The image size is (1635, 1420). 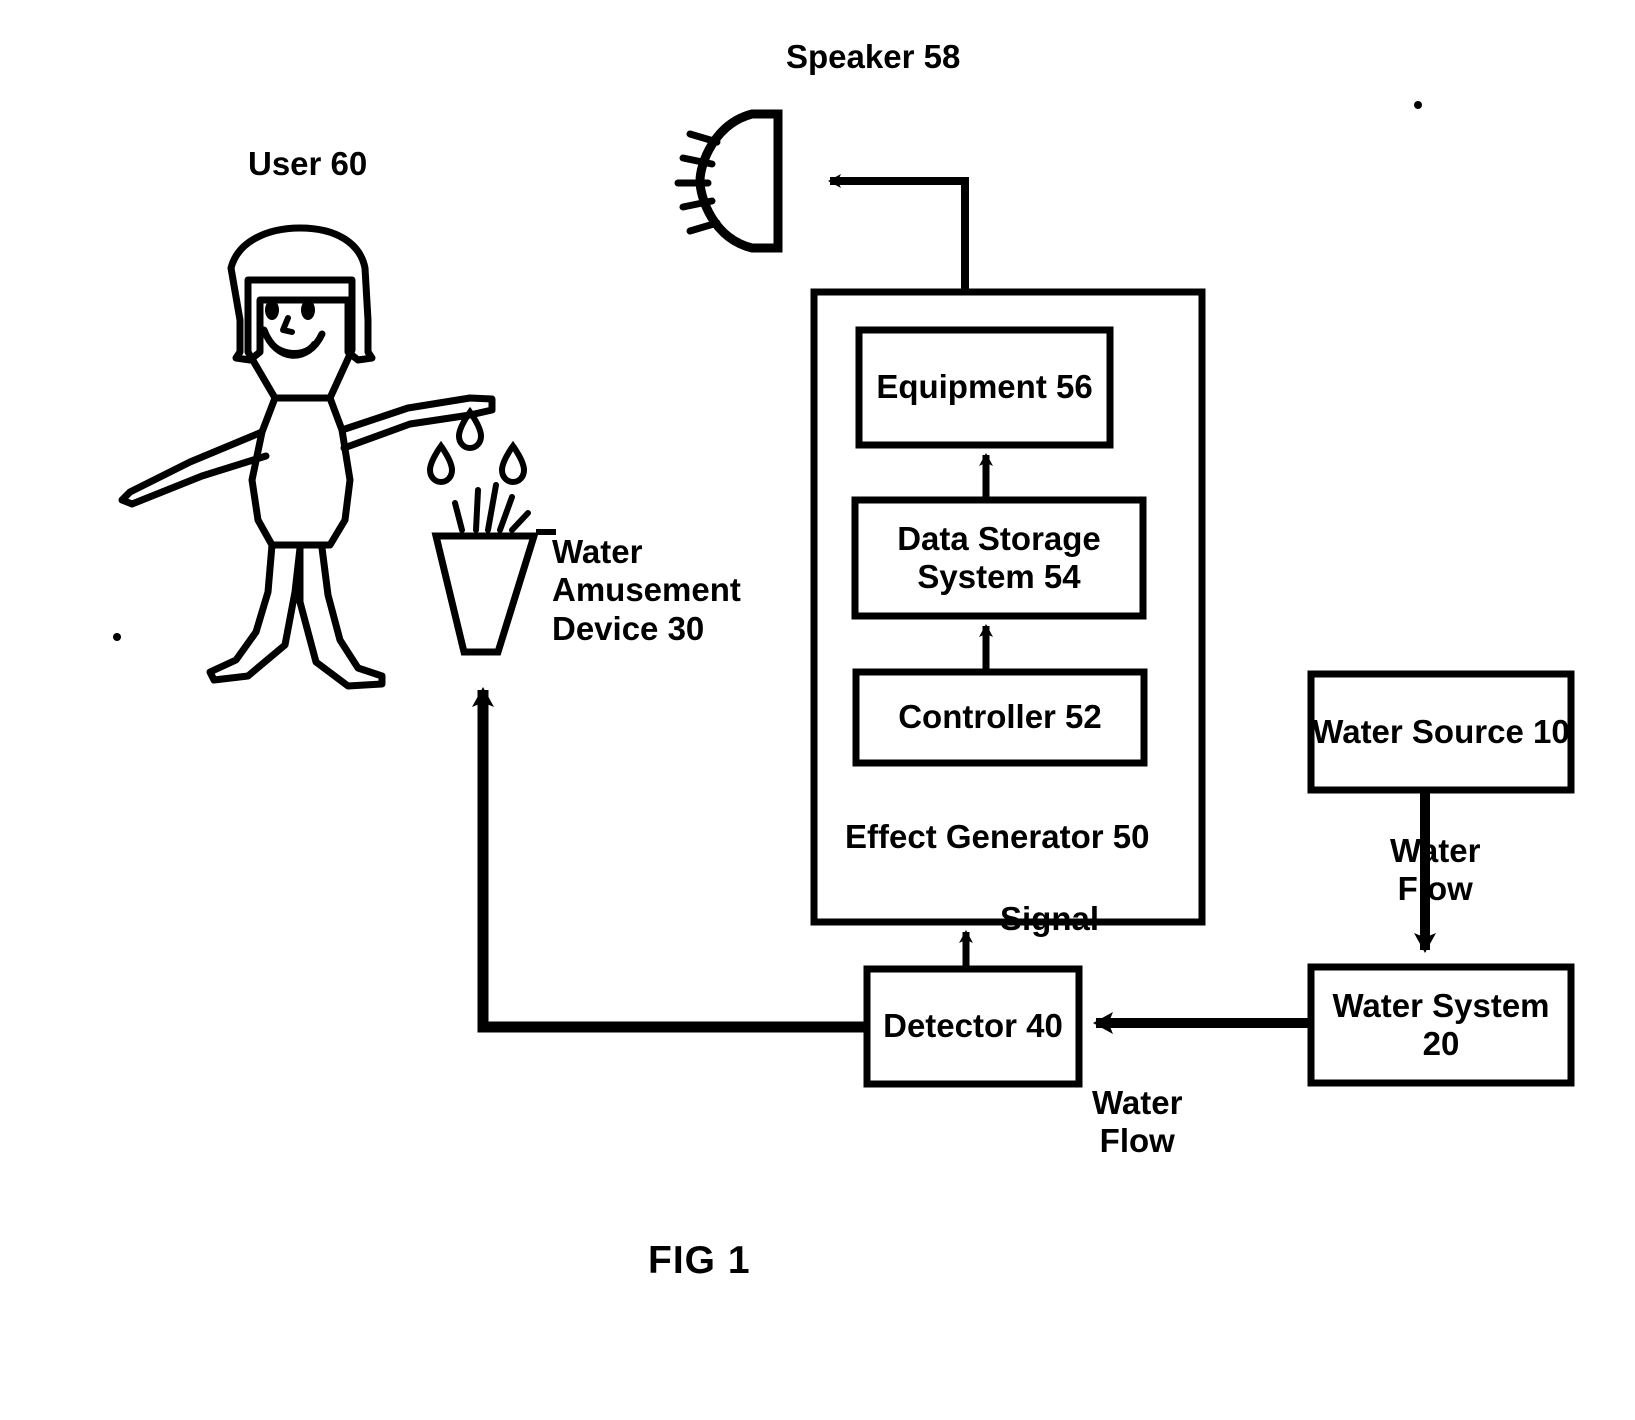 What do you see at coordinates (1000, 717) in the screenshot?
I see `controller-label: Controller 52` at bounding box center [1000, 717].